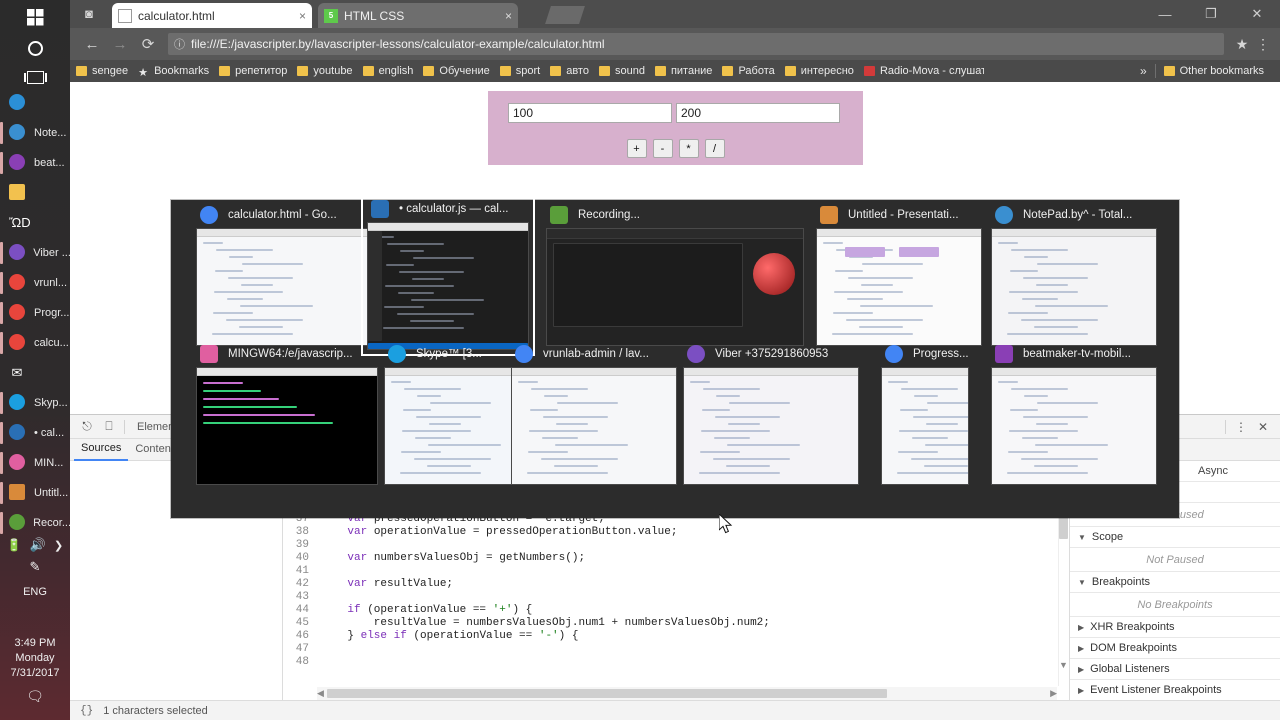 The width and height of the screenshot is (1280, 720). Describe the element at coordinates (253, 71) in the screenshot. I see `bookmark-репетитор: репетитор` at that location.